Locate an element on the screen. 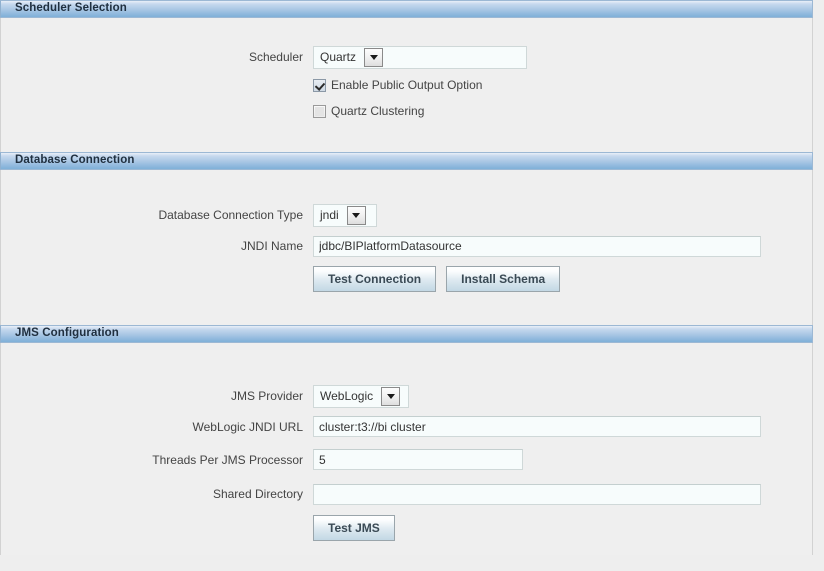 The height and width of the screenshot is (571, 824). section-header-scheduler: Scheduler Selection is located at coordinates (406, 9).